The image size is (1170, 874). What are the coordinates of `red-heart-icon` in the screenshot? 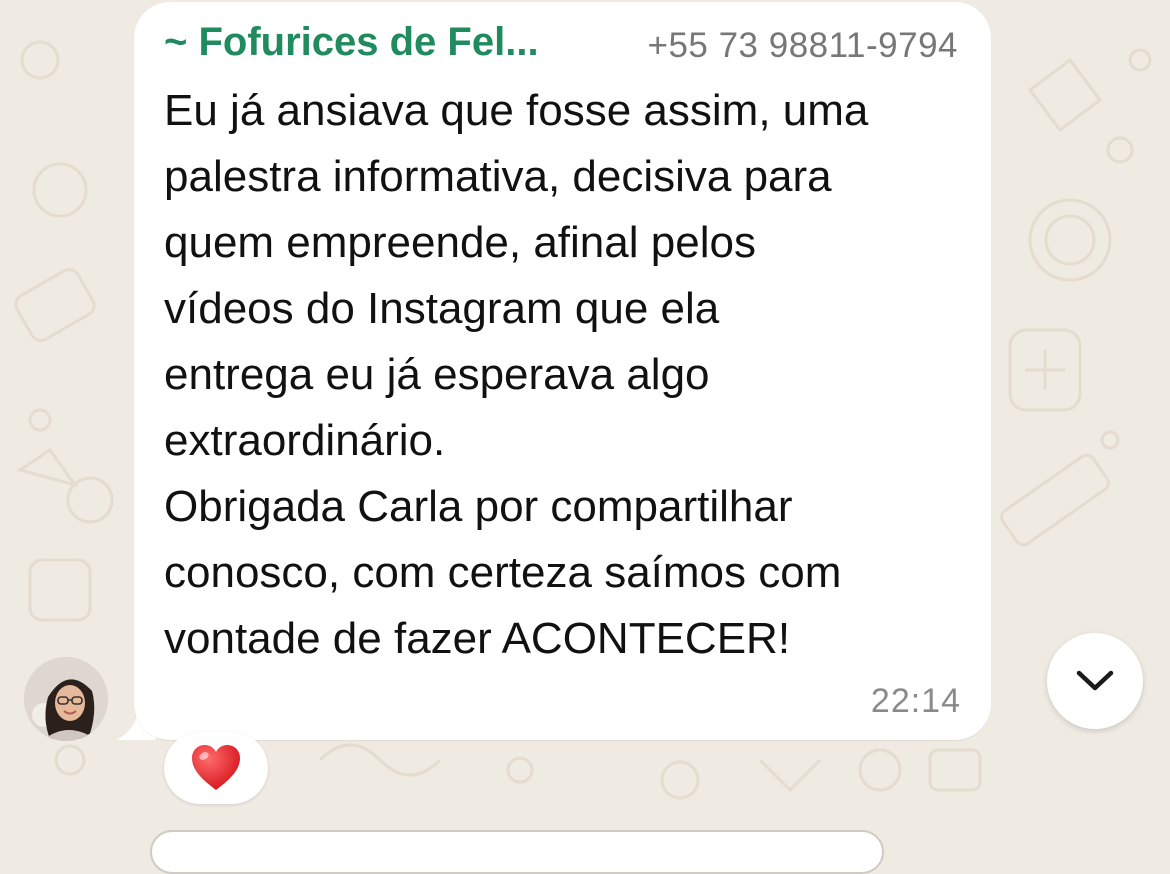 It's located at (216, 767).